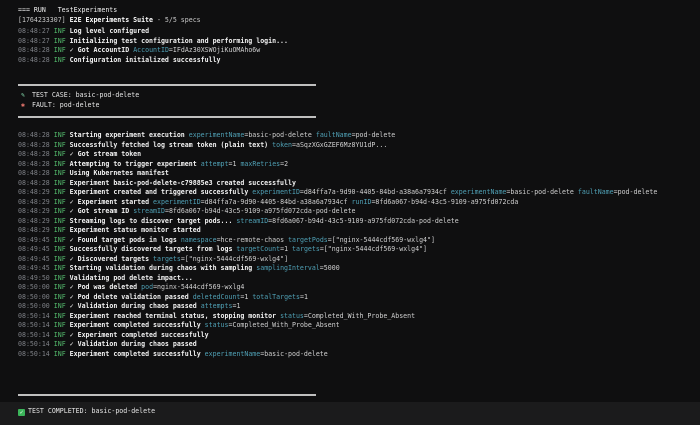  I want to click on log-message: ✓ Pod was deleted, so click(103, 287).